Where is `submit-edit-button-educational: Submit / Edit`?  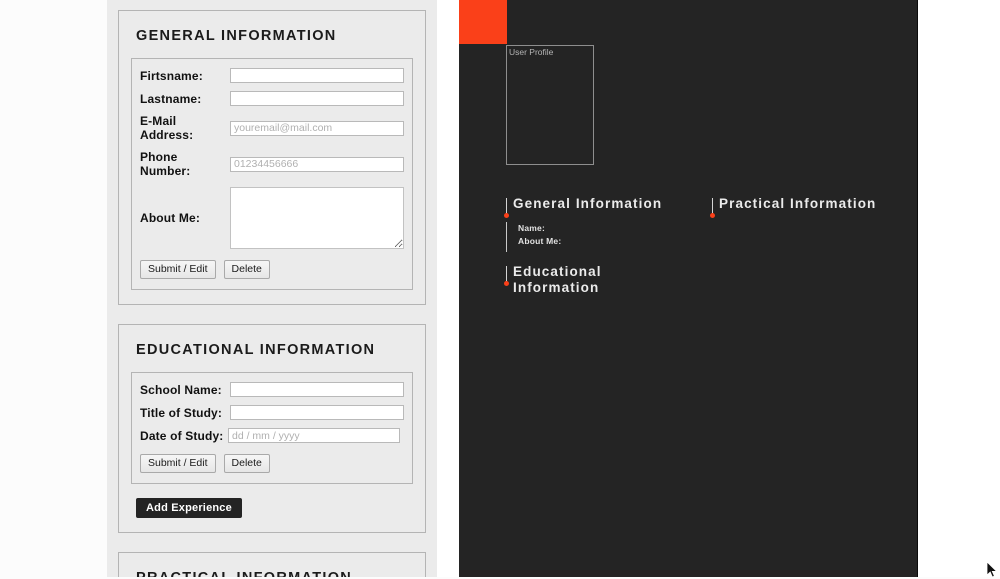
submit-edit-button-educational: Submit / Edit is located at coordinates (178, 464).